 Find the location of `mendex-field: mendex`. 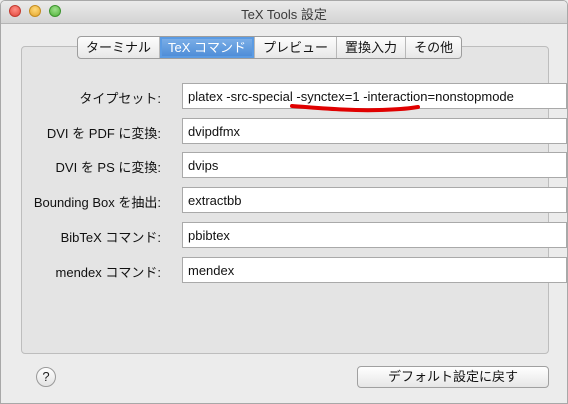

mendex-field: mendex is located at coordinates (374, 270).